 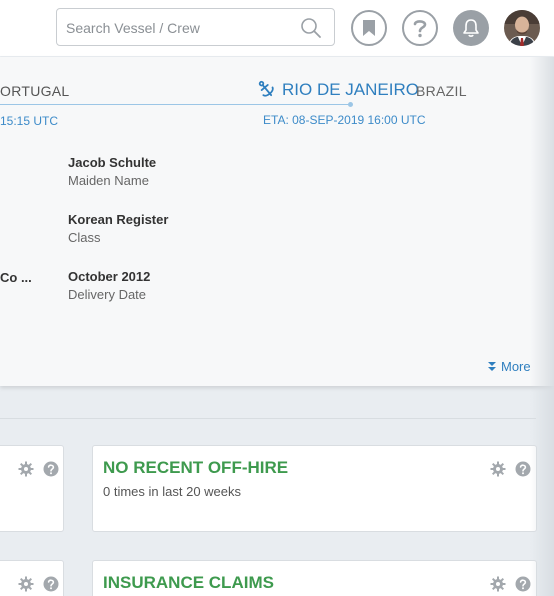 What do you see at coordinates (118, 228) in the screenshot?
I see `class-field: Korean Register Class` at bounding box center [118, 228].